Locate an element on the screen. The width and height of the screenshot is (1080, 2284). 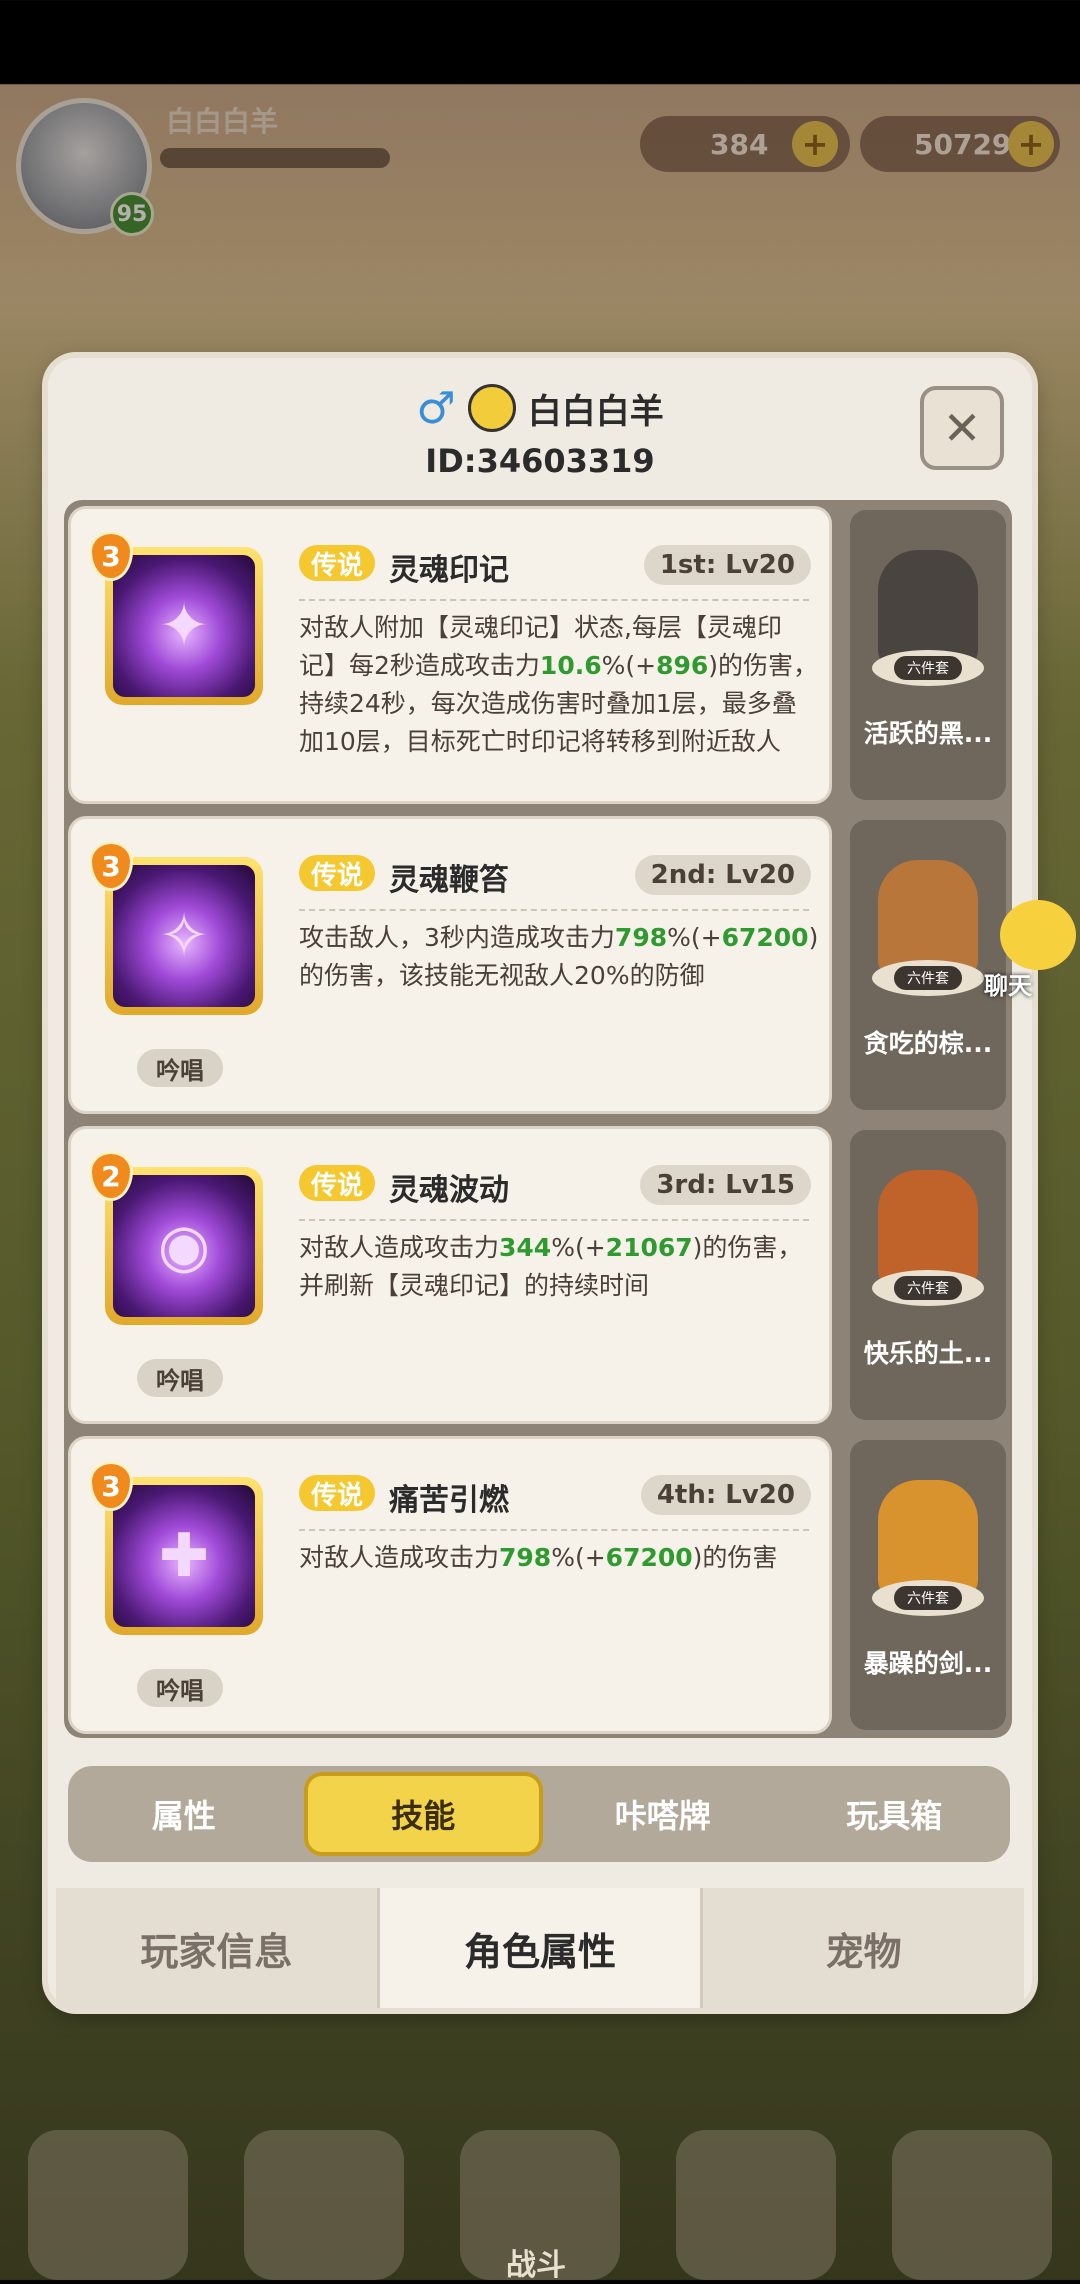
modal-title-row: ♂ 白白白羊 is located at coordinates (540, 408).